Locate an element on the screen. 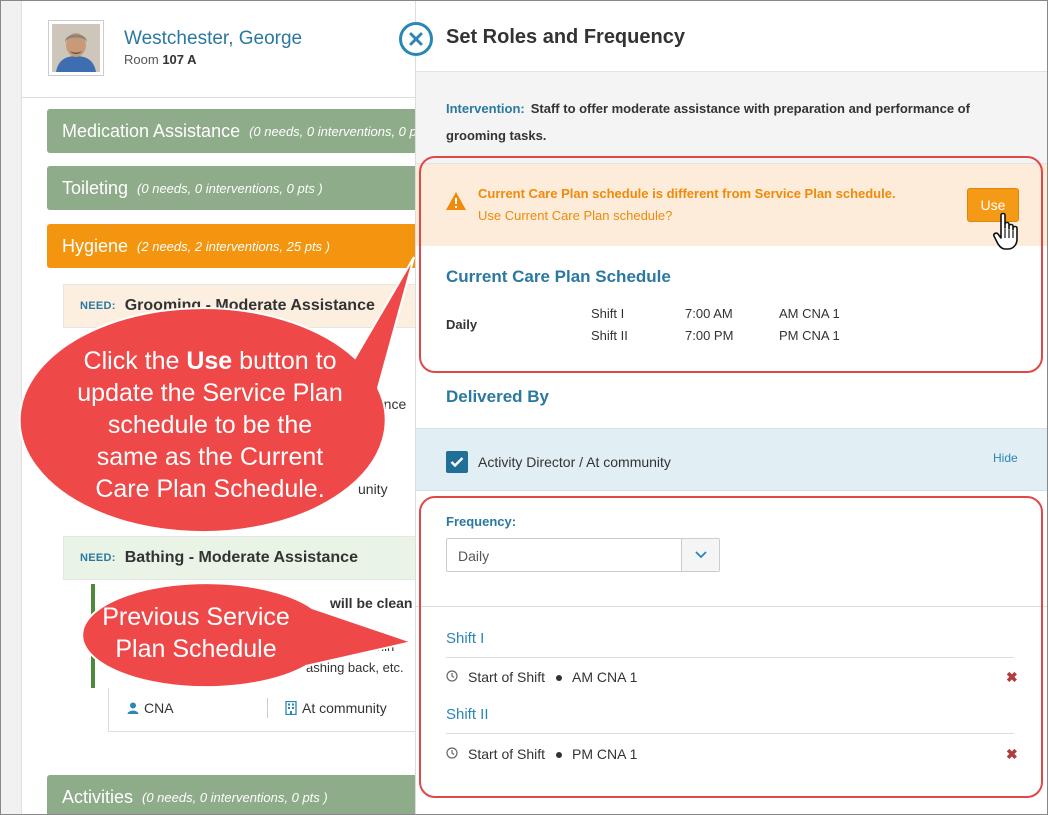 This screenshot has height=815, width=1048. dropdown-toggle is located at coordinates (700, 555).